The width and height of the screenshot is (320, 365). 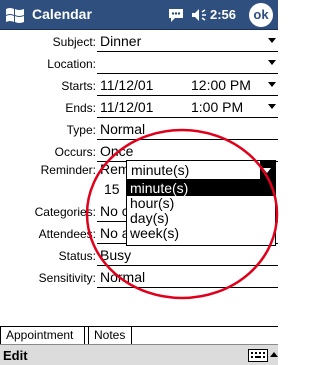 I want to click on reminder-unit-selected: minute(s), so click(x=160, y=170).